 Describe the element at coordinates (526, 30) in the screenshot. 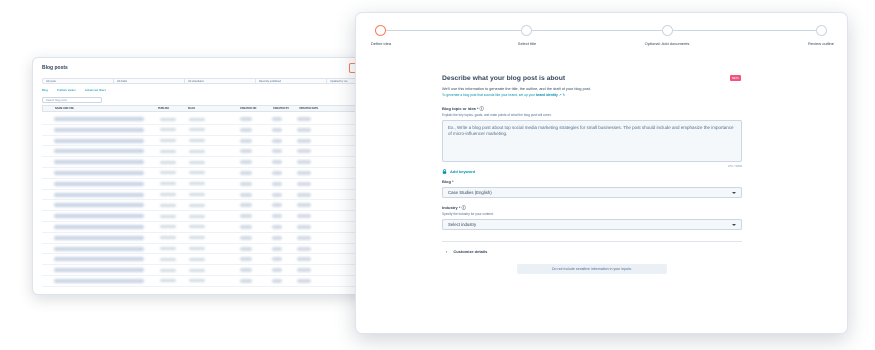

I see `step-2-dot` at that location.